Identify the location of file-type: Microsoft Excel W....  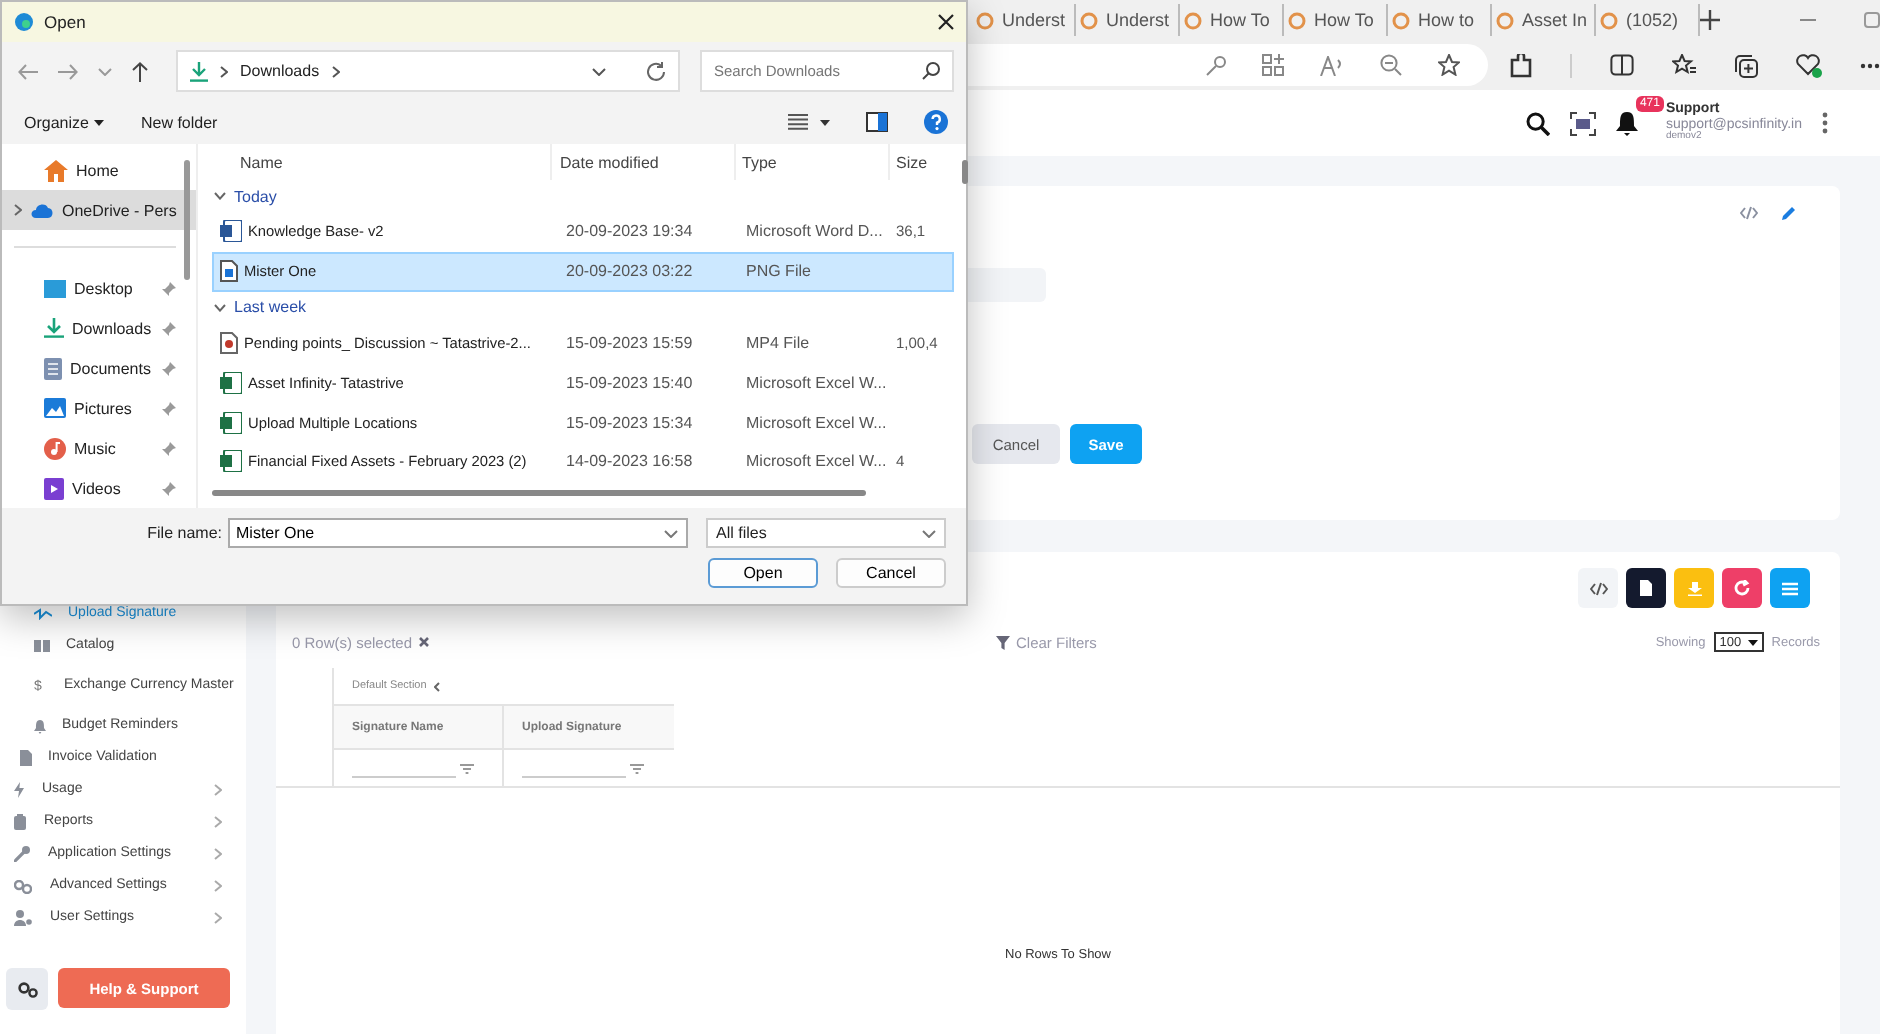
(816, 461).